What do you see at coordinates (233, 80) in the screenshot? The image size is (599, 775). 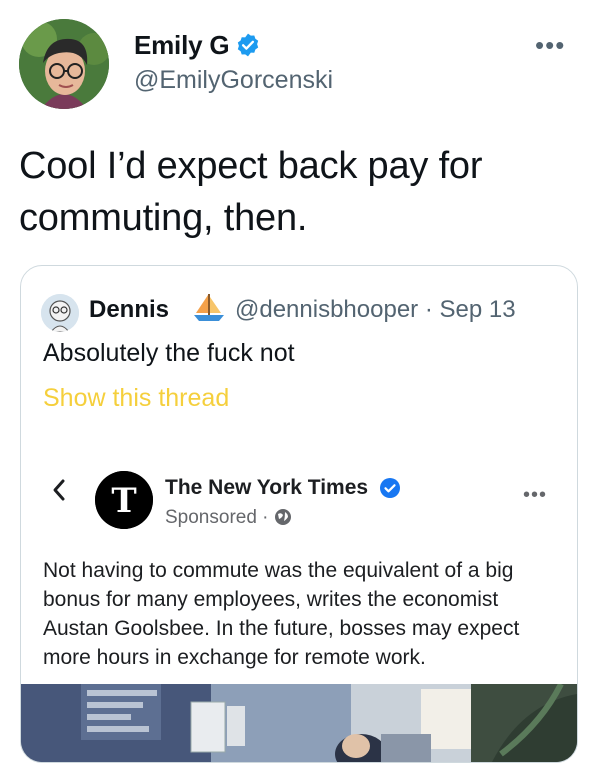 I see `author-handle: @EmilyGorcenski` at bounding box center [233, 80].